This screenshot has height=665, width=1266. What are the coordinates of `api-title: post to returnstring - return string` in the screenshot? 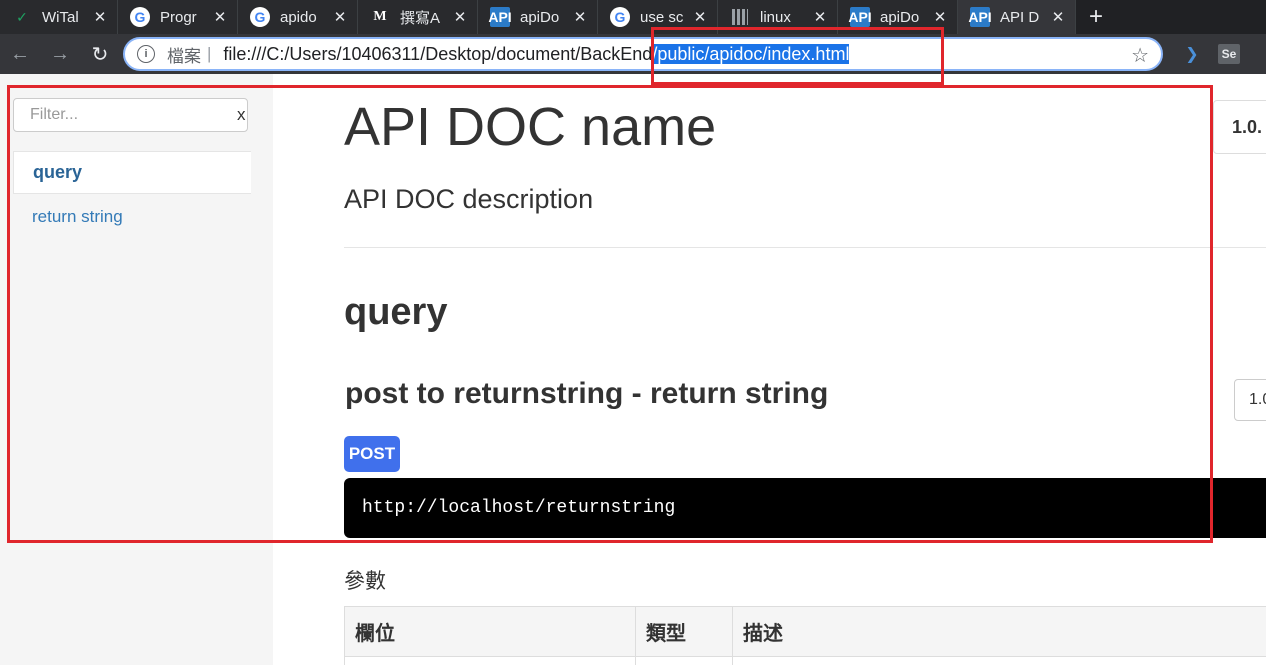 It's located at (587, 393).